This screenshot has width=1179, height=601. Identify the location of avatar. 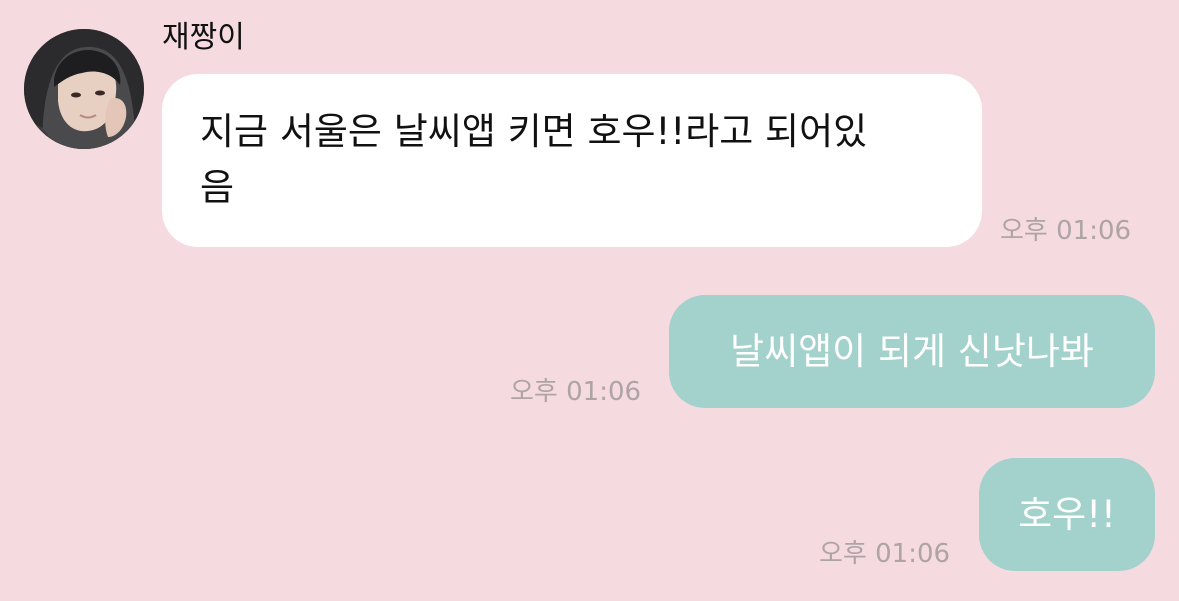
(84, 89).